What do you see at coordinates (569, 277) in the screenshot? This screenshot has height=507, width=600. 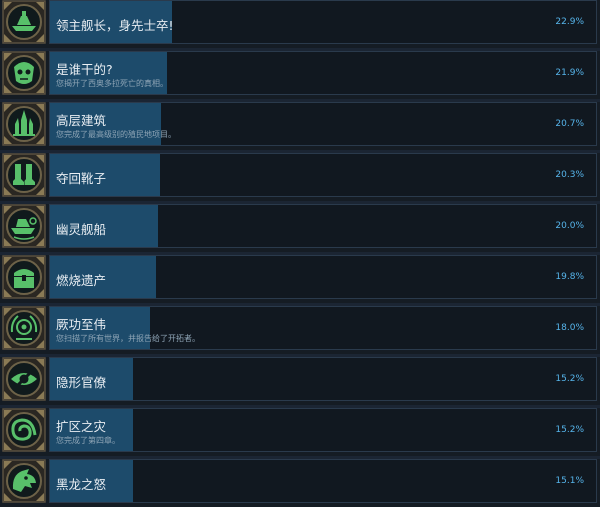 I see `unlock-percentage: 19.8%` at bounding box center [569, 277].